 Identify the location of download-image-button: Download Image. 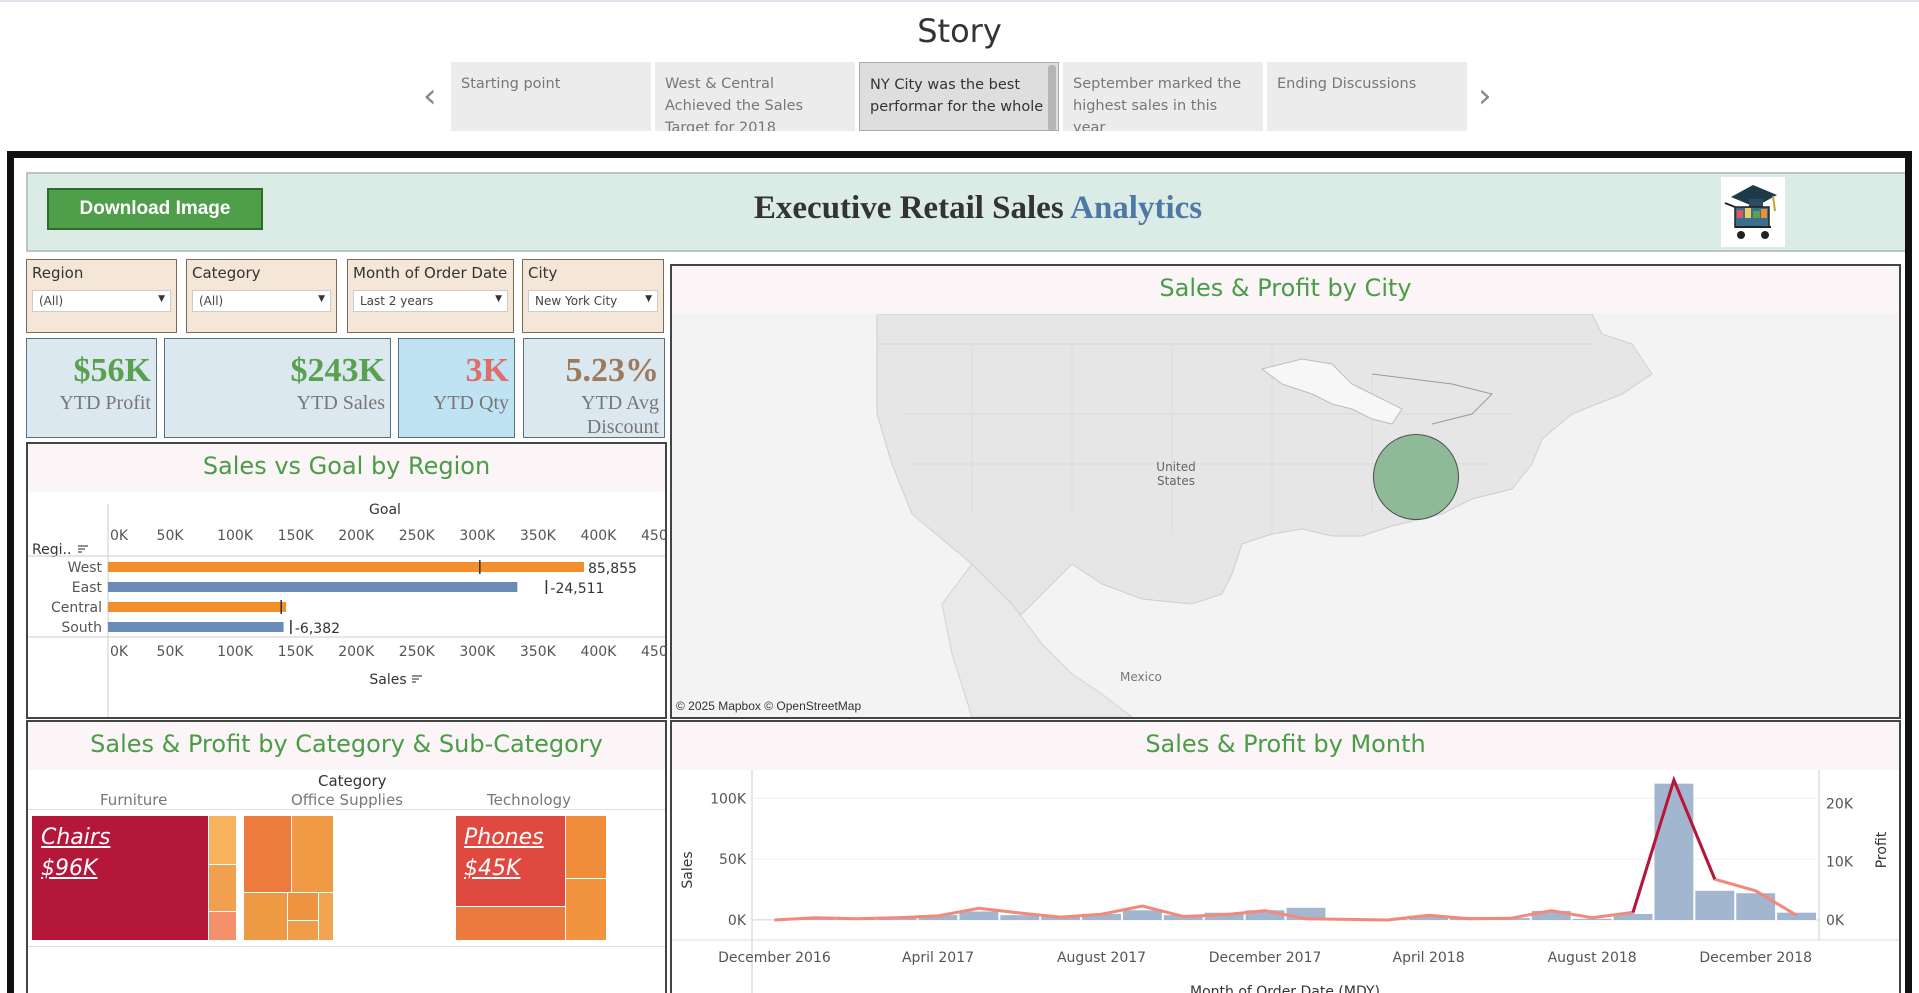
(155, 209).